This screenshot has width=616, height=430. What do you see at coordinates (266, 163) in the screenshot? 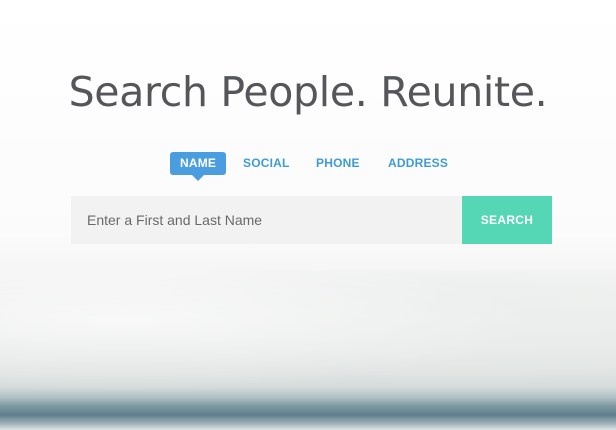
I see `tab-social: SOCIAL` at bounding box center [266, 163].